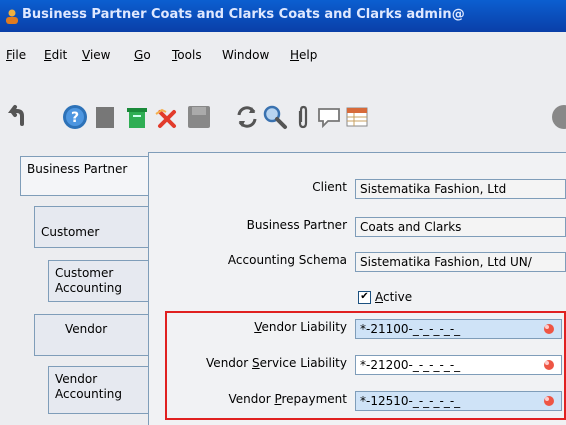 The image size is (566, 425). I want to click on toolbar: ?, so click(283, 115).